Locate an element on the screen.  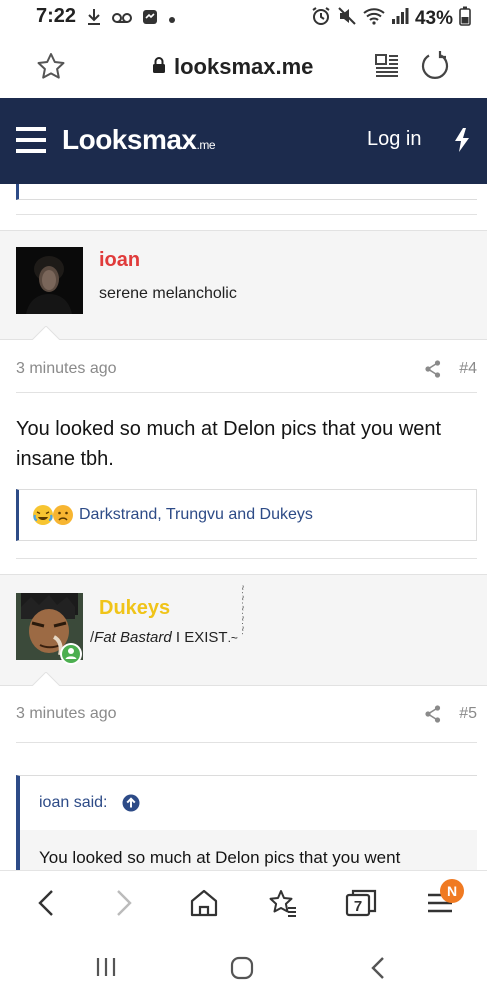
online-status-icon is located at coordinates (71, 656).